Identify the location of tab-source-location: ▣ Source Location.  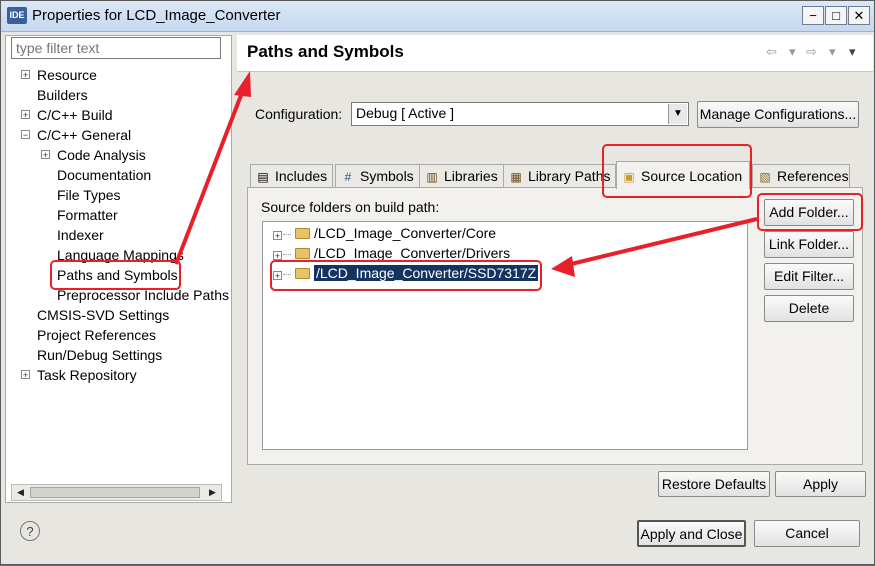
(683, 175).